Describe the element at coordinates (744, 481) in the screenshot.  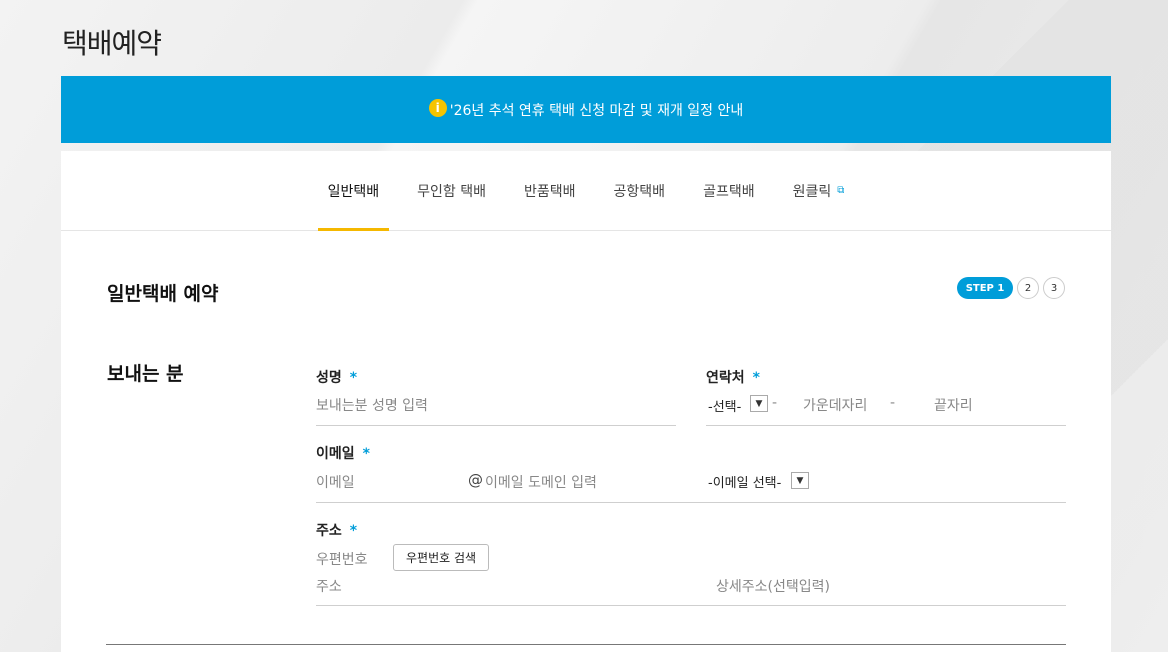
I see `email-domain-select: -이메일 선택-` at that location.